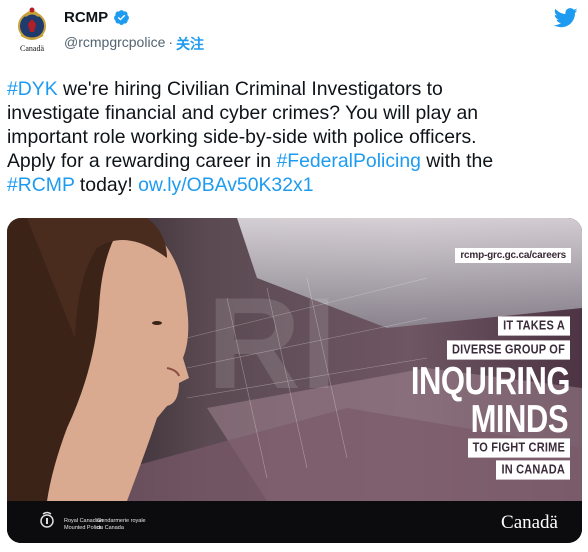 This screenshot has width=588, height=552. Describe the element at coordinates (47, 519) in the screenshot. I see `rcmp-crest-small-icon` at that location.